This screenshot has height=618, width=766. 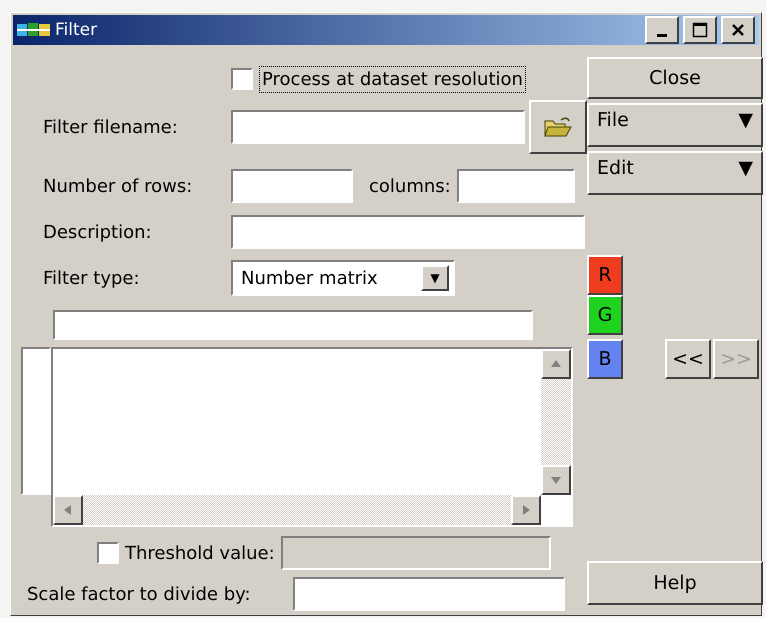 I want to click on field-label: Filter type:, so click(x=91, y=278).